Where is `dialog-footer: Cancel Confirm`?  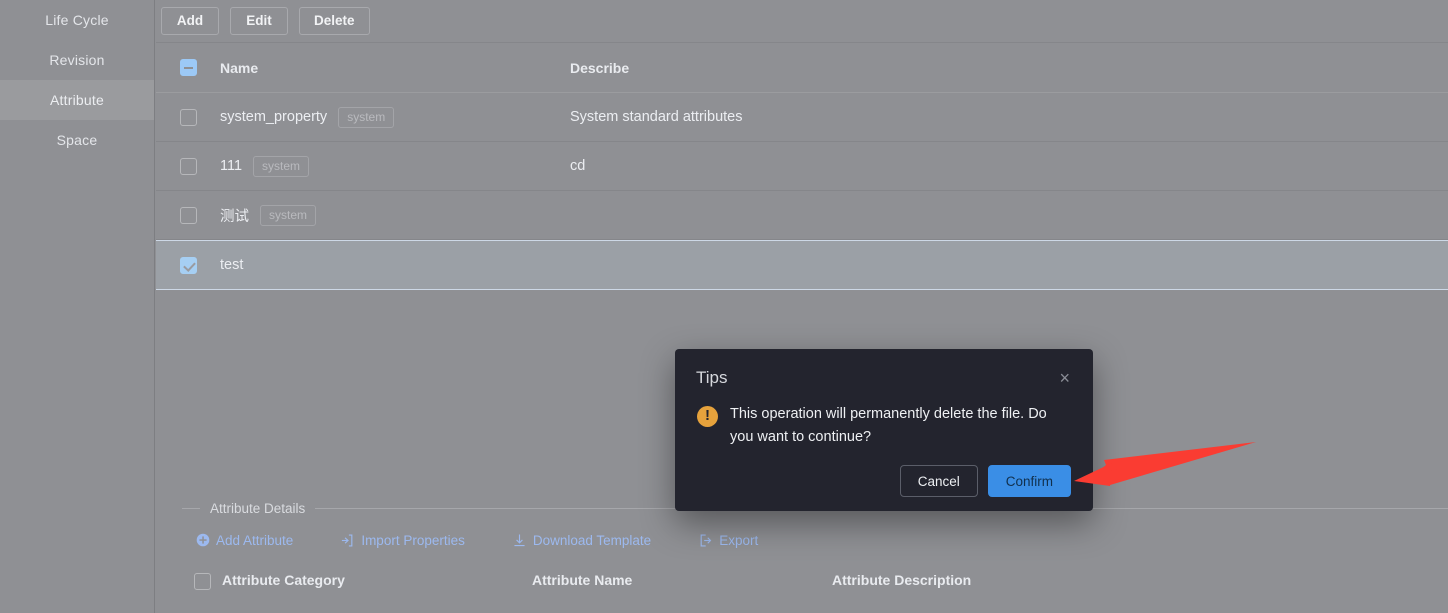
dialog-footer: Cancel Confirm is located at coordinates (985, 481).